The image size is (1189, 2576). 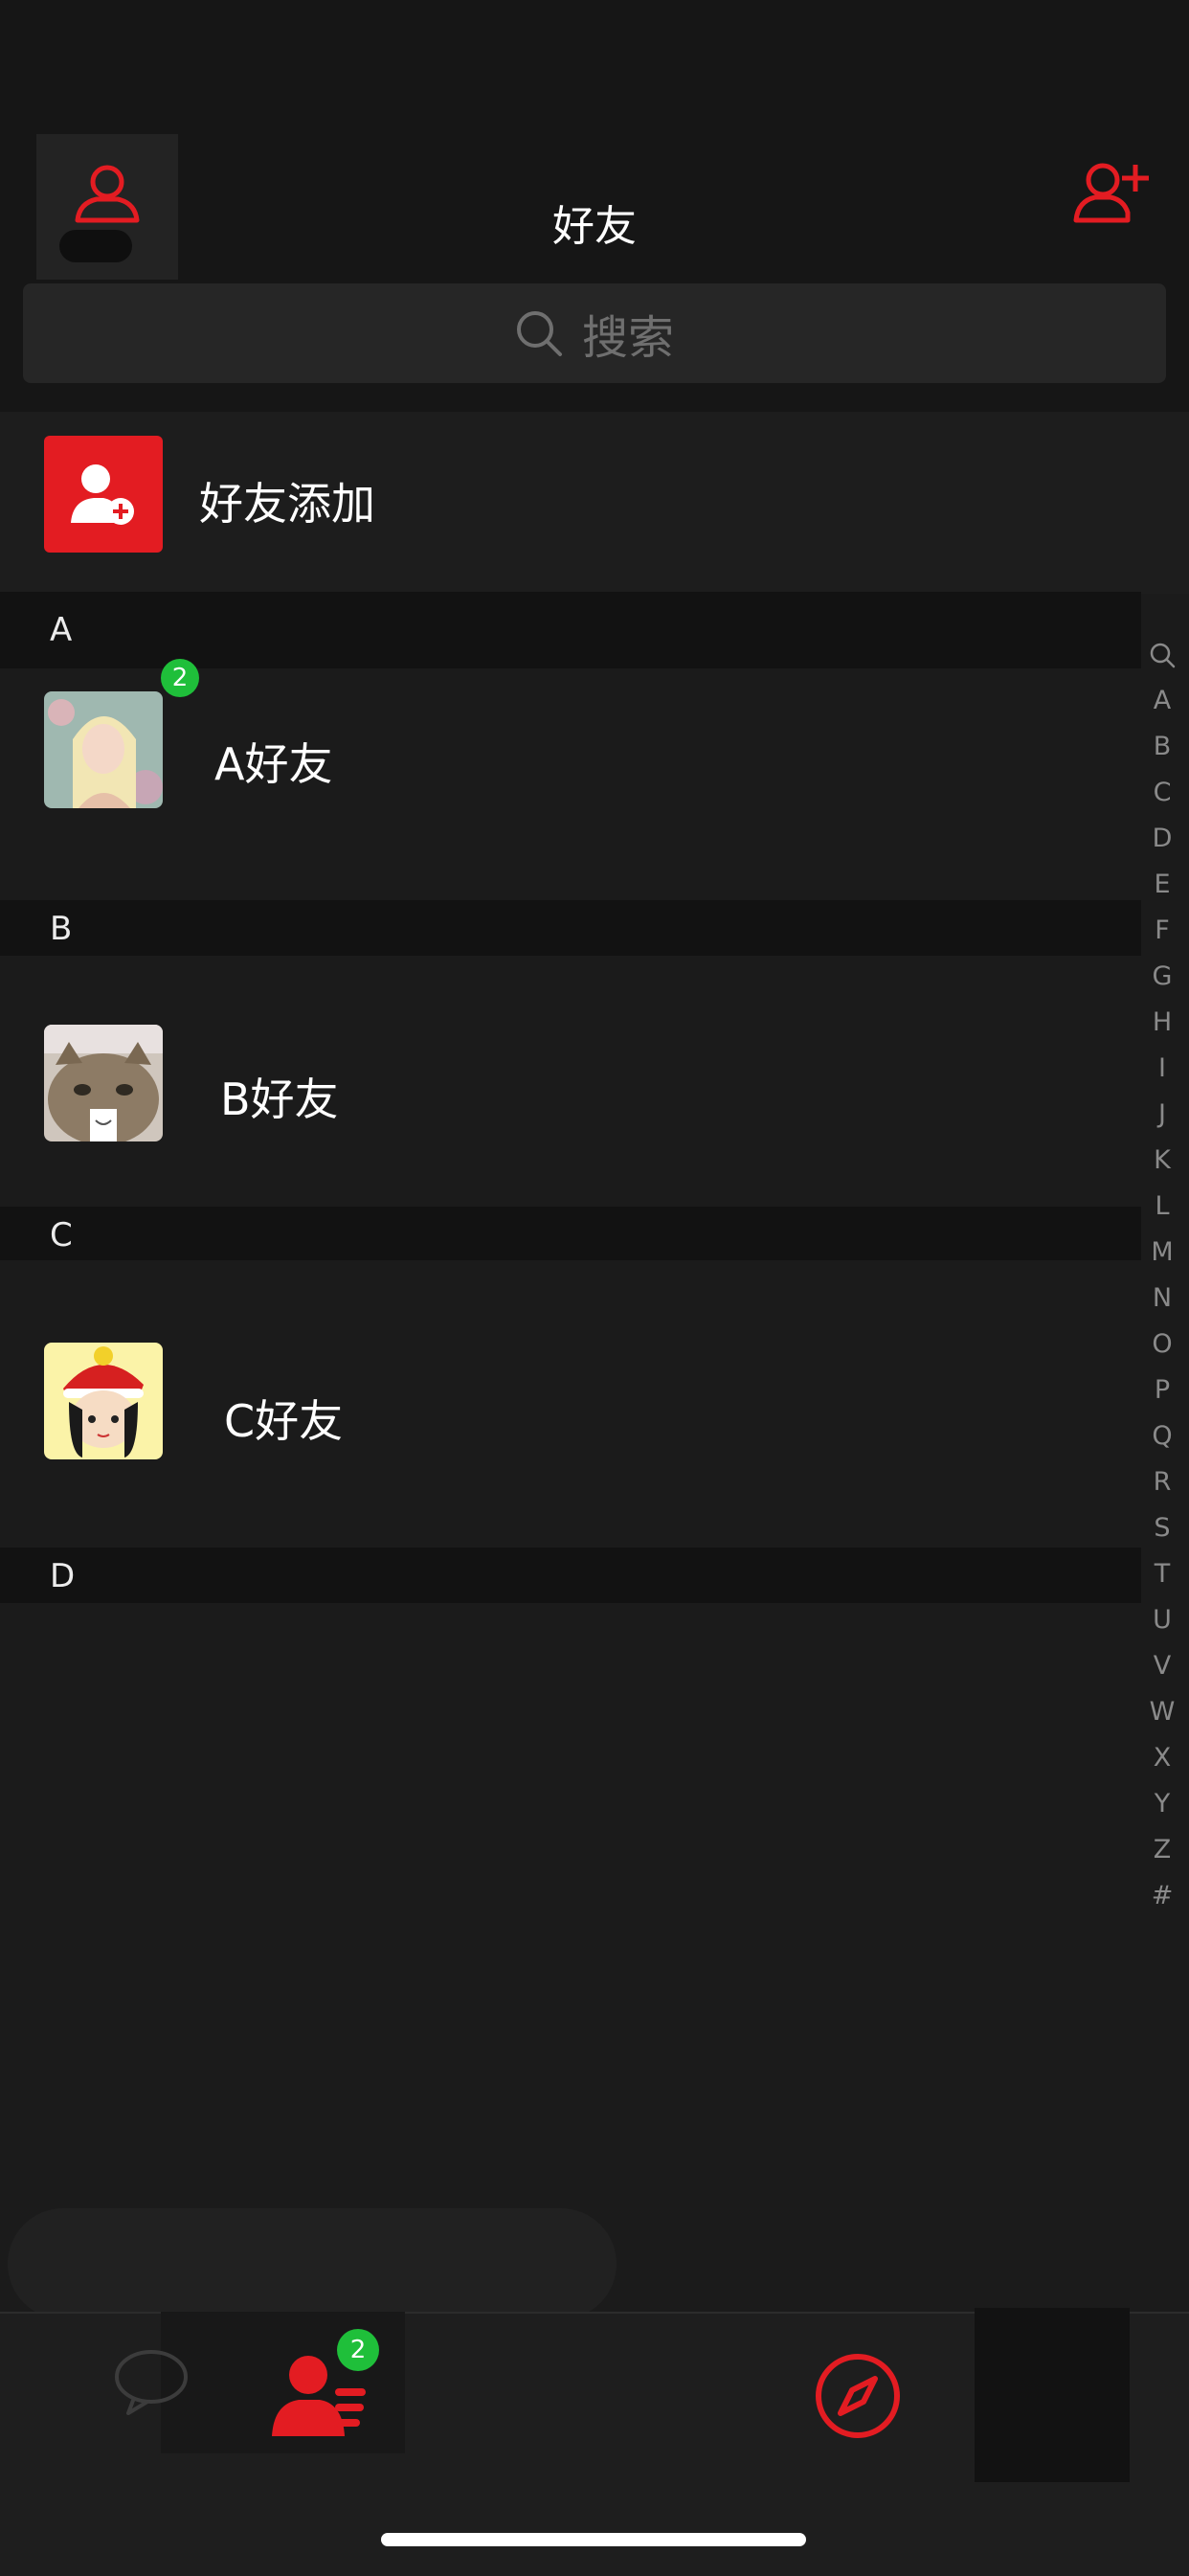 What do you see at coordinates (1162, 1344) in the screenshot?
I see `index-letter: O` at bounding box center [1162, 1344].